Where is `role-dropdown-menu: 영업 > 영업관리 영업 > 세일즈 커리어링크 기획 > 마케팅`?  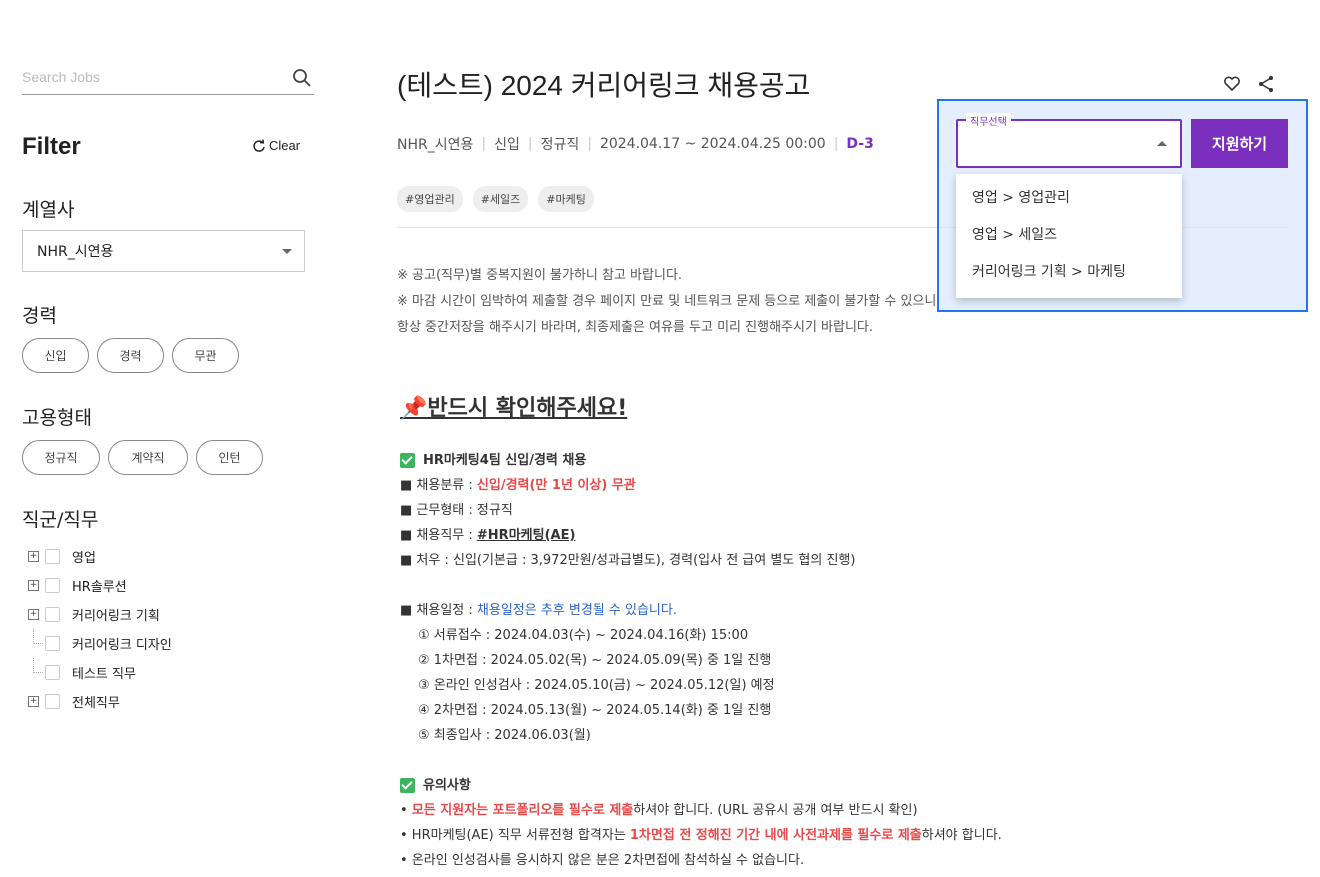 role-dropdown-menu: 영업 > 영업관리 영업 > 세일즈 커리어링크 기획 > 마케팅 is located at coordinates (1069, 236).